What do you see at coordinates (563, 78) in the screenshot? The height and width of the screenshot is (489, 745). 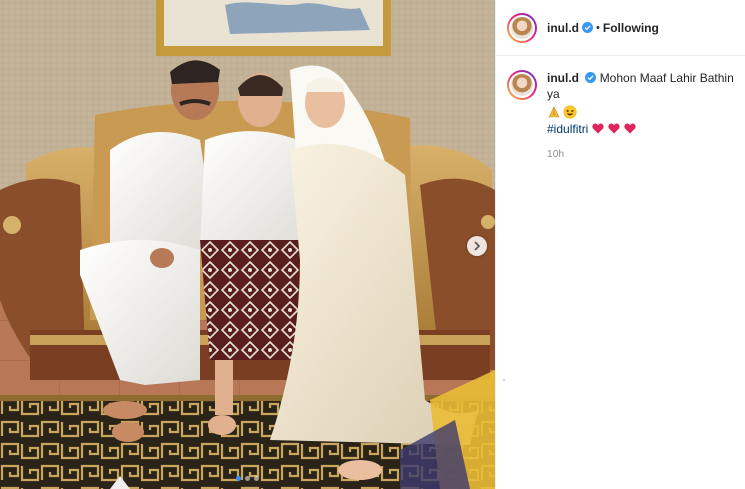 I see `caption-username-link: inul.d` at bounding box center [563, 78].